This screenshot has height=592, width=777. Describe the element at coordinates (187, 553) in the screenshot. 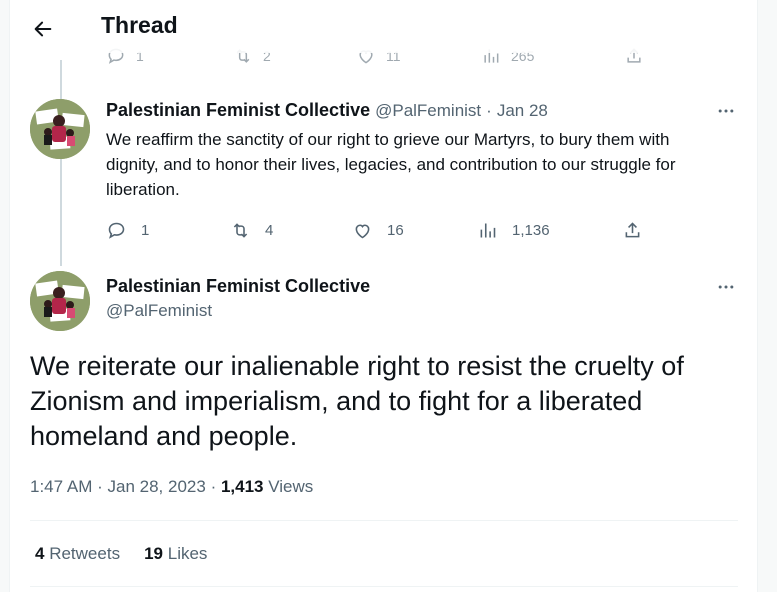

I see `likes-label: Likes` at that location.